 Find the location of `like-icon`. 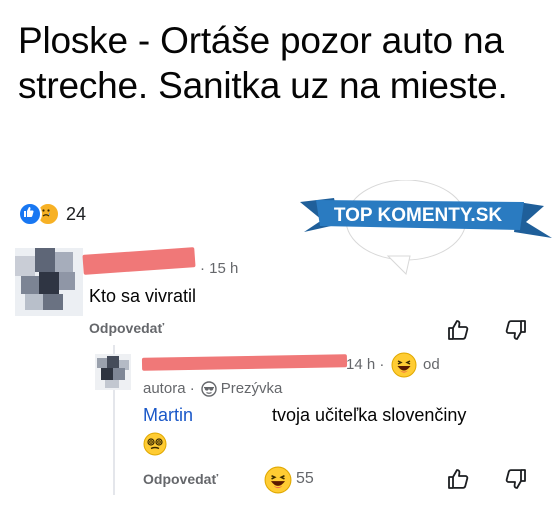

like-icon is located at coordinates (30, 214).